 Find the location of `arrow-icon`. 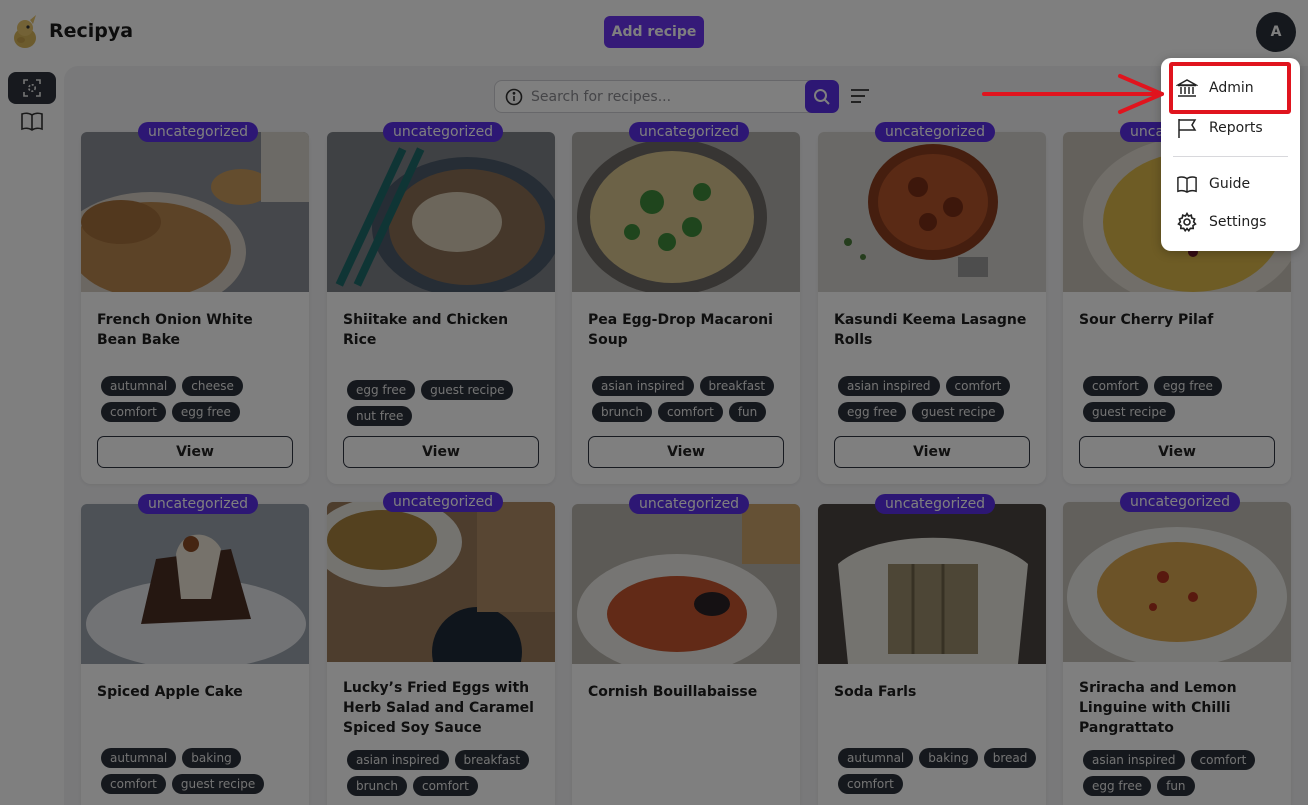

arrow-icon is located at coordinates (1073, 94).